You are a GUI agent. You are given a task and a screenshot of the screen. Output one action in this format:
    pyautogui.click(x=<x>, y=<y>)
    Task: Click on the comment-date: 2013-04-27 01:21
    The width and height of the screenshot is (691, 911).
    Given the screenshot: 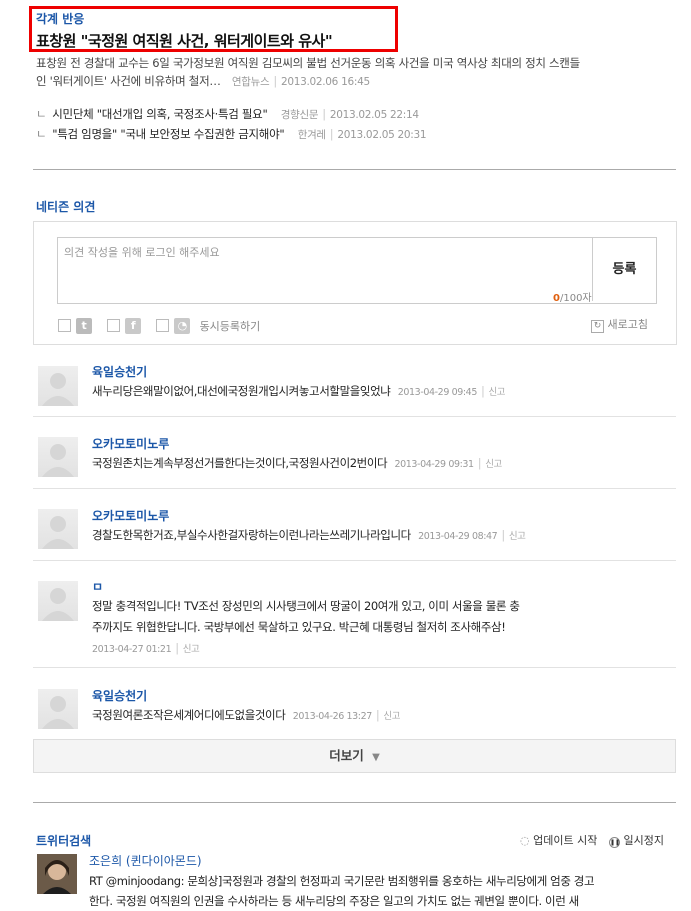 What is the action you would take?
    pyautogui.click(x=132, y=649)
    